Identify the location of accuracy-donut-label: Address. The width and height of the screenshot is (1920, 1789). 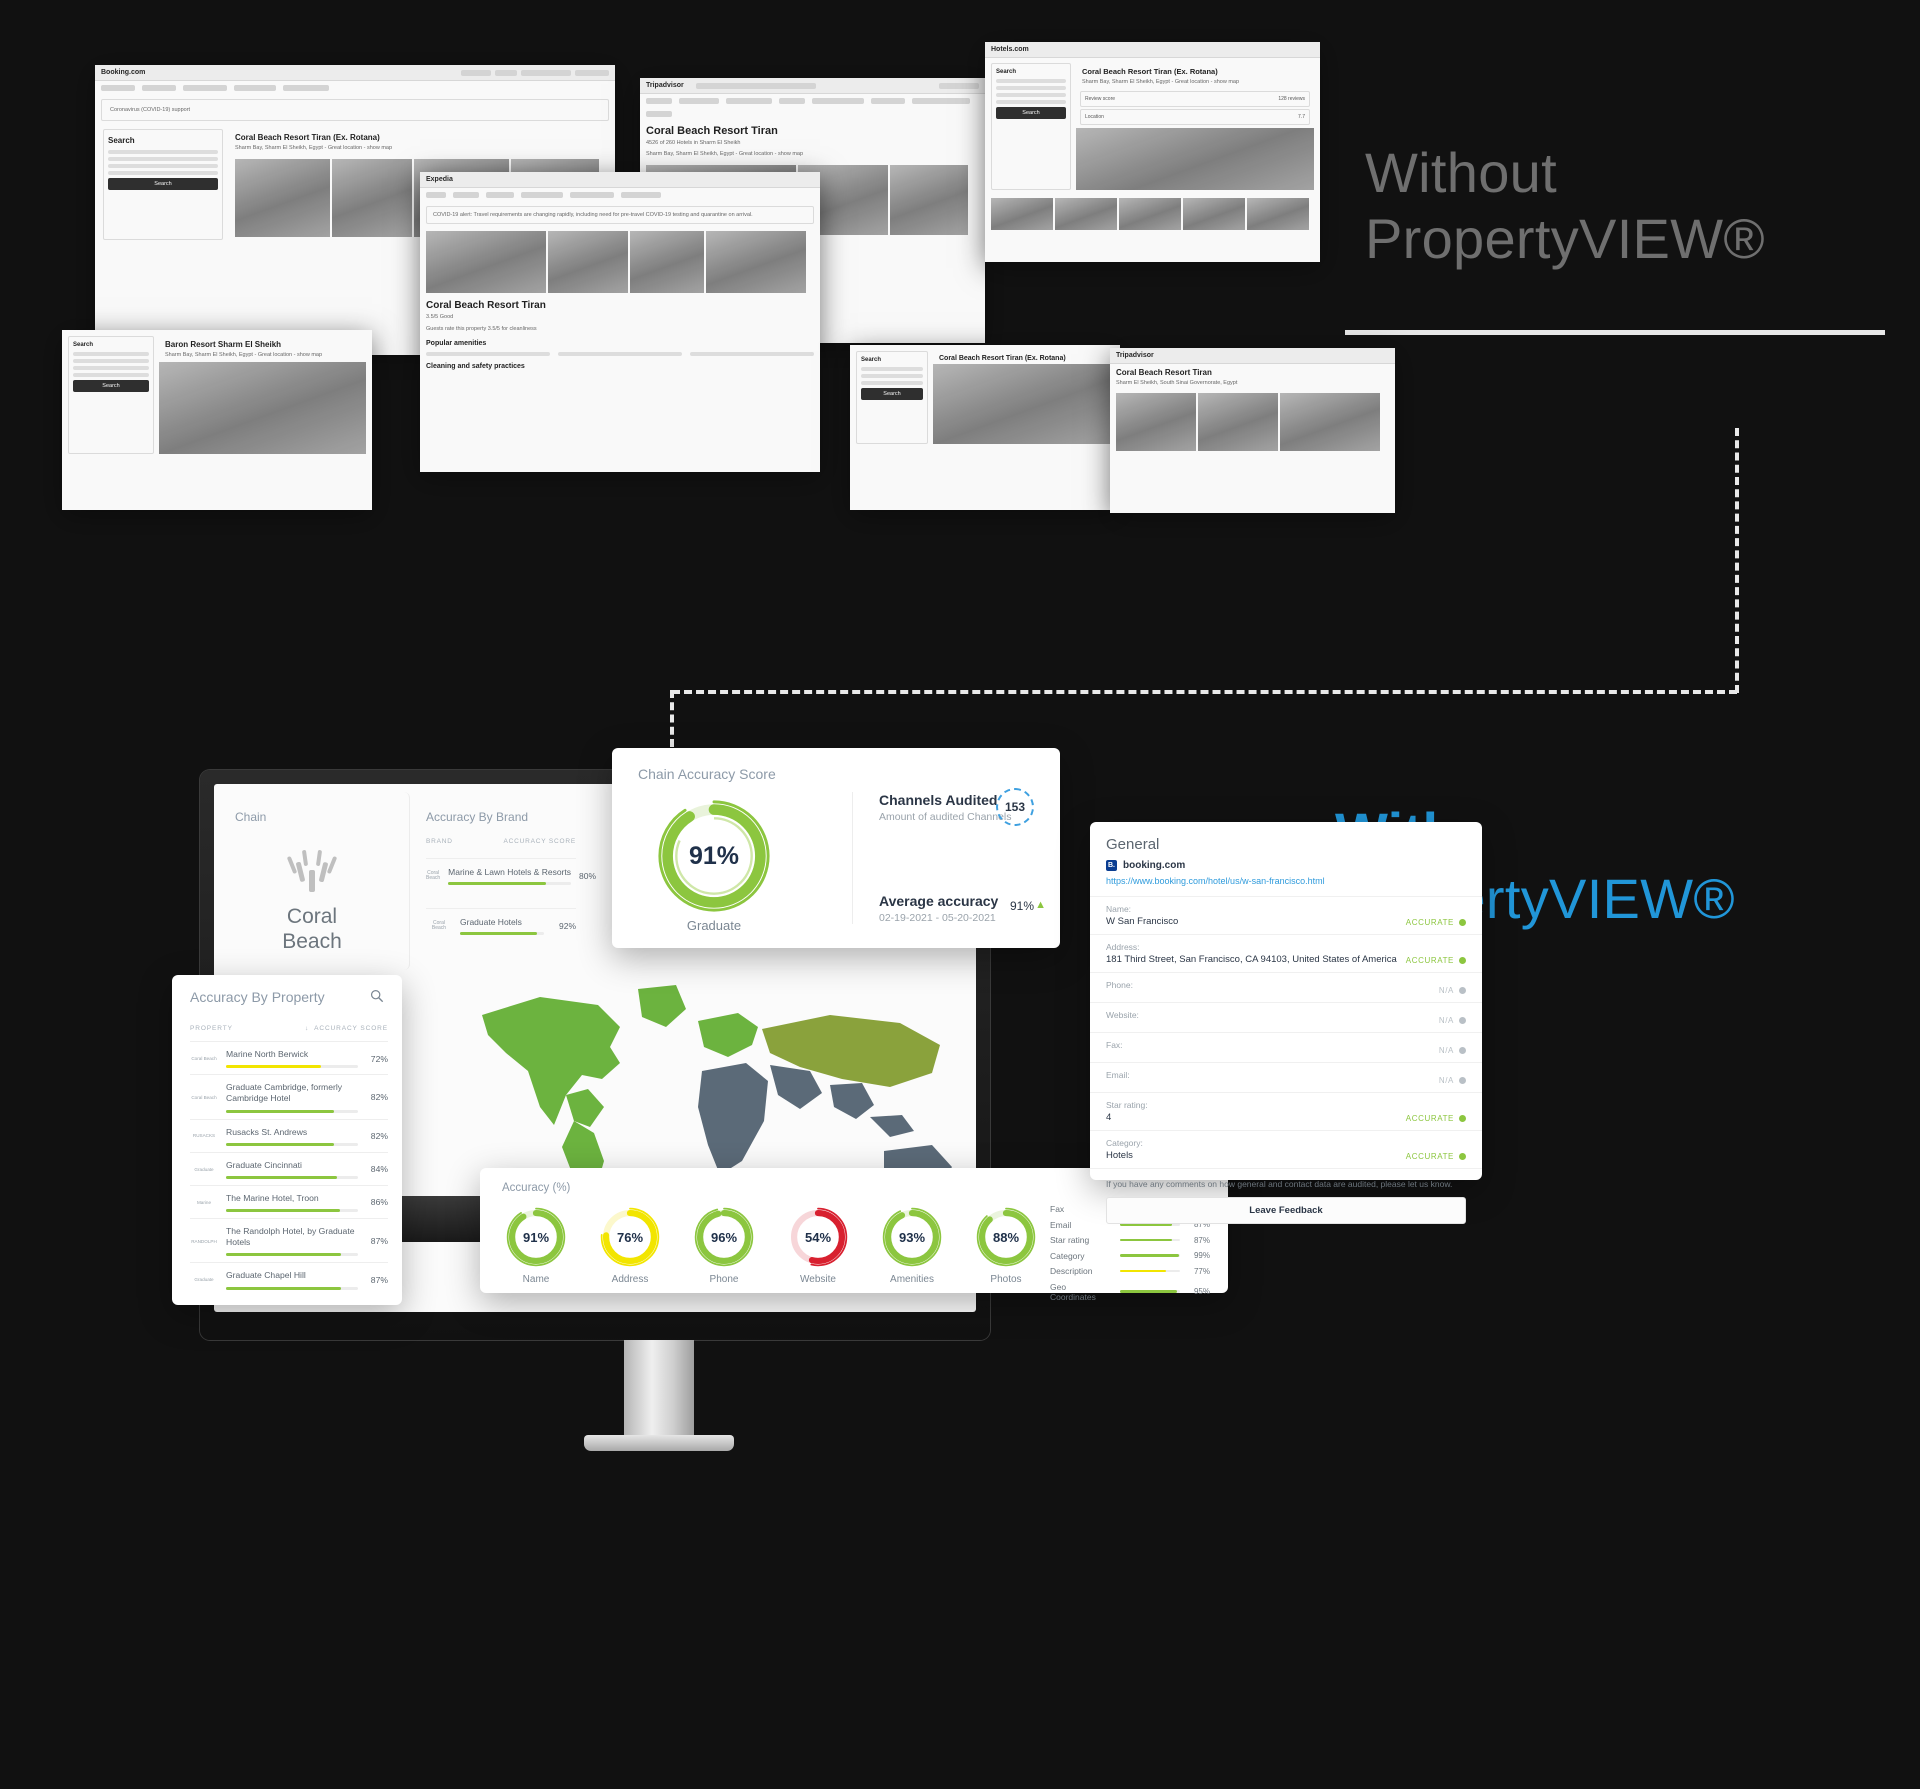
(630, 1279).